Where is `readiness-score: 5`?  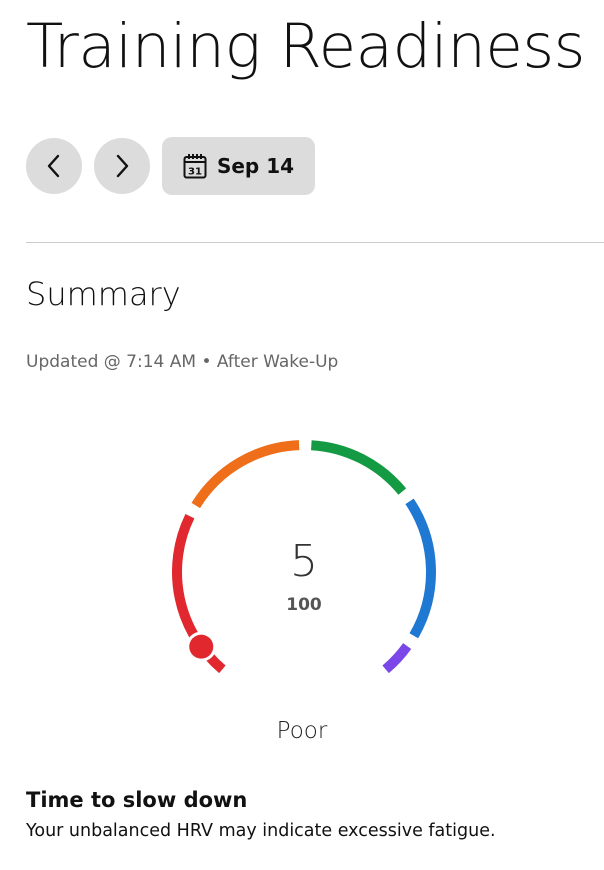 readiness-score: 5 is located at coordinates (304, 561).